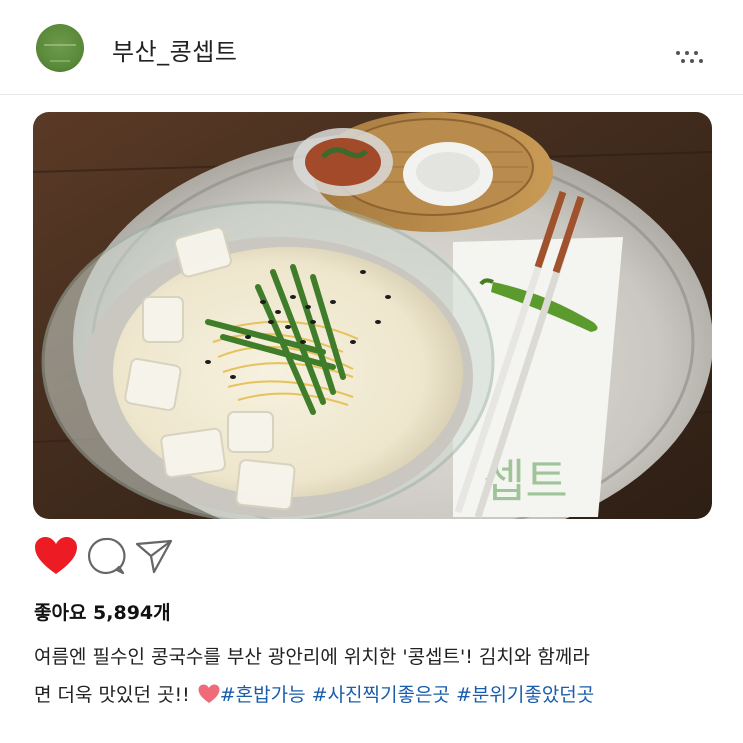 This screenshot has width=743, height=743. I want to click on hashtag-link: #혼밥가능, so click(263, 695).